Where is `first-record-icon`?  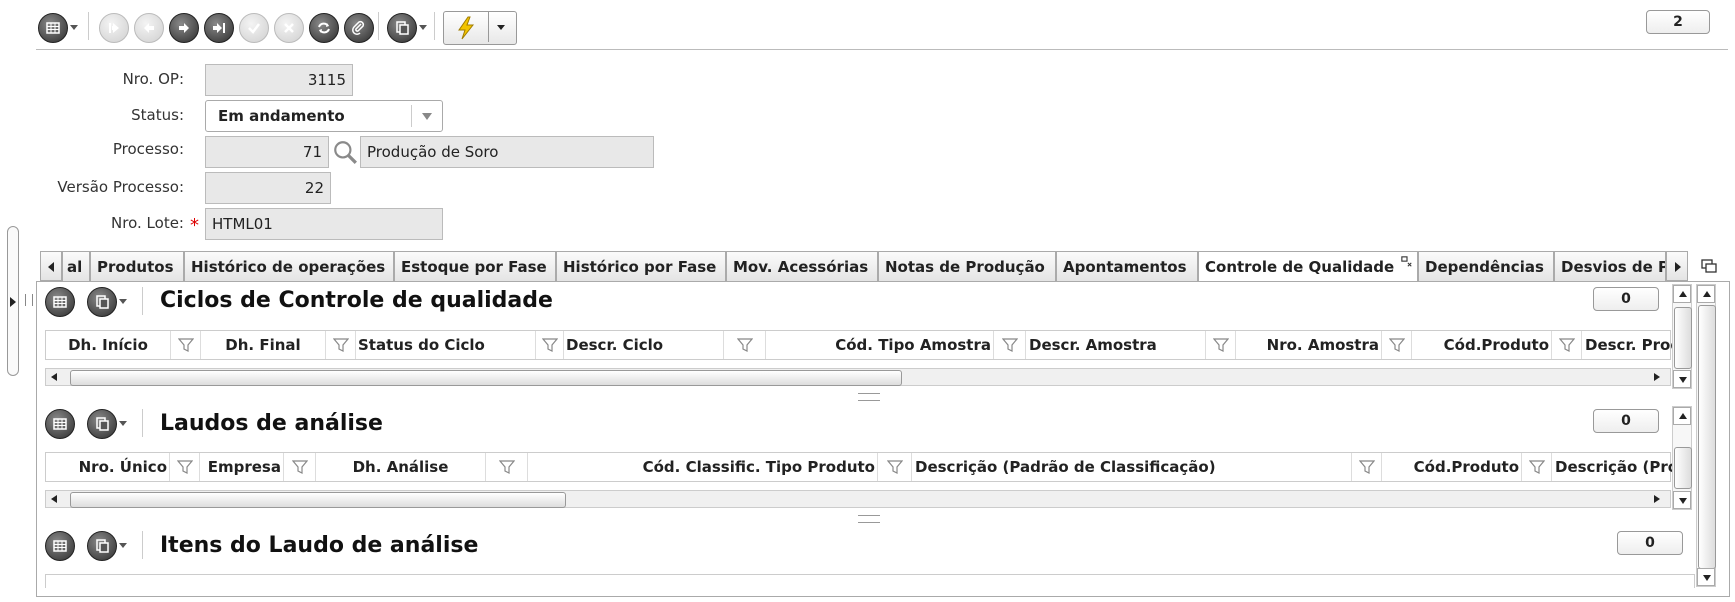 first-record-icon is located at coordinates (114, 28).